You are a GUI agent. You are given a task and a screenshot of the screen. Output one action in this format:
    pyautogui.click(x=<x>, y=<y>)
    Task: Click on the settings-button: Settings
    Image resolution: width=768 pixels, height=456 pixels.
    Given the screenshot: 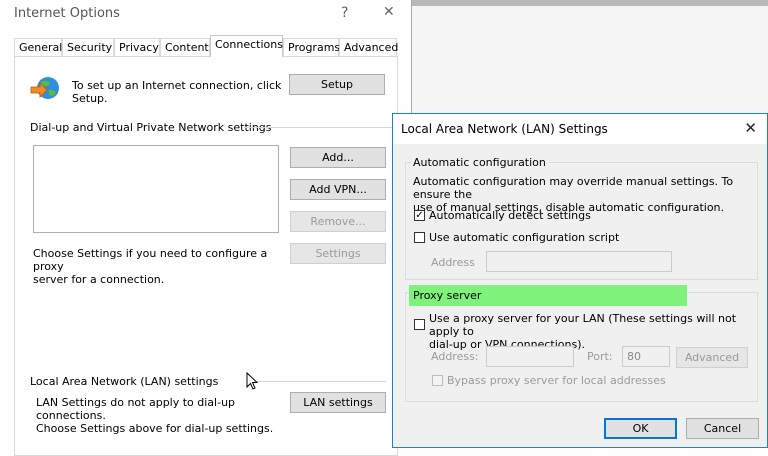 What is the action you would take?
    pyautogui.click(x=338, y=253)
    